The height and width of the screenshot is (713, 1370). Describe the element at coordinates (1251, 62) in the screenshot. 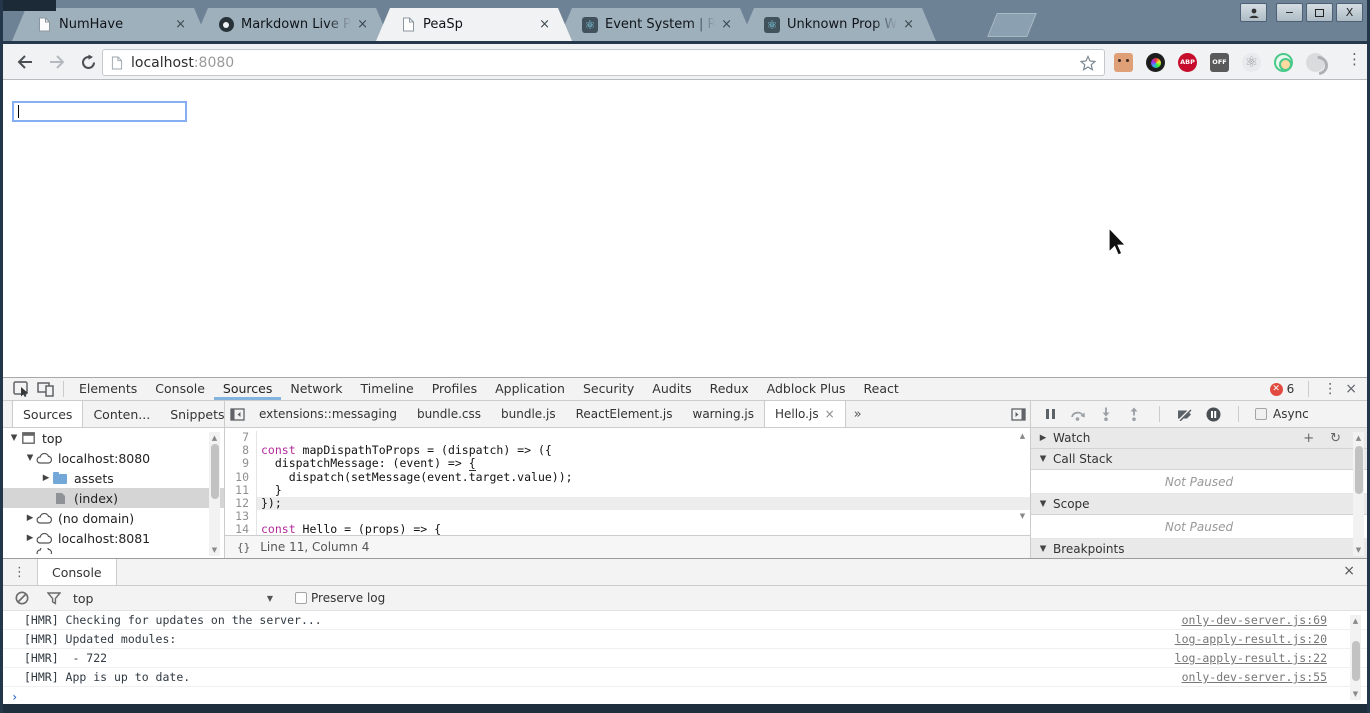

I see `extension-react-icon: ⚛` at that location.